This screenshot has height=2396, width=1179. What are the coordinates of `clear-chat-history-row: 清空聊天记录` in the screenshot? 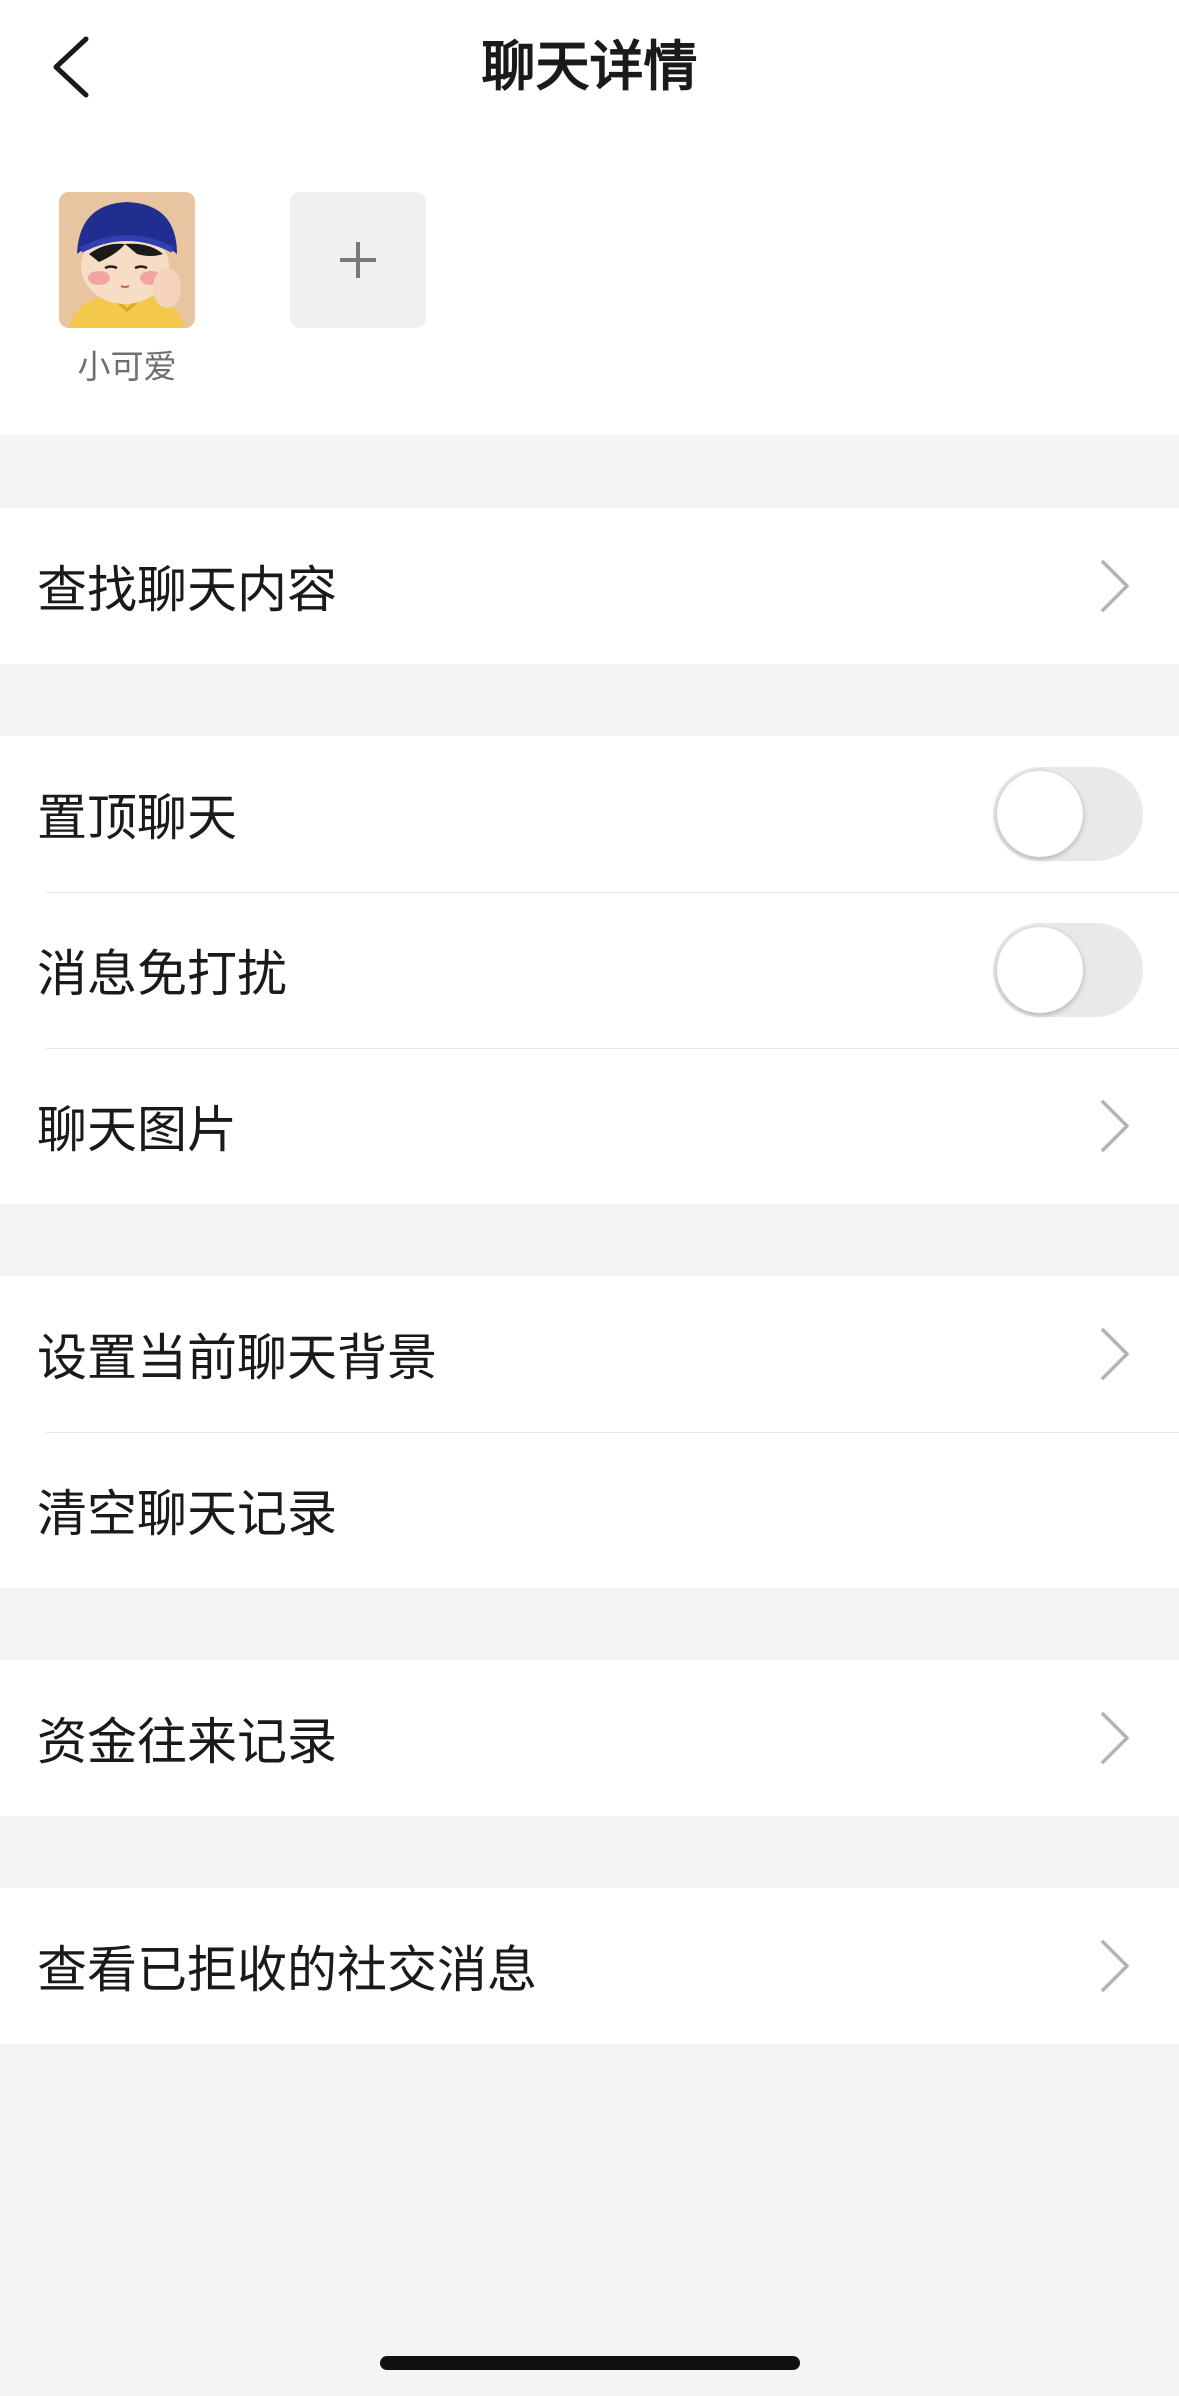 It's located at (589, 1510).